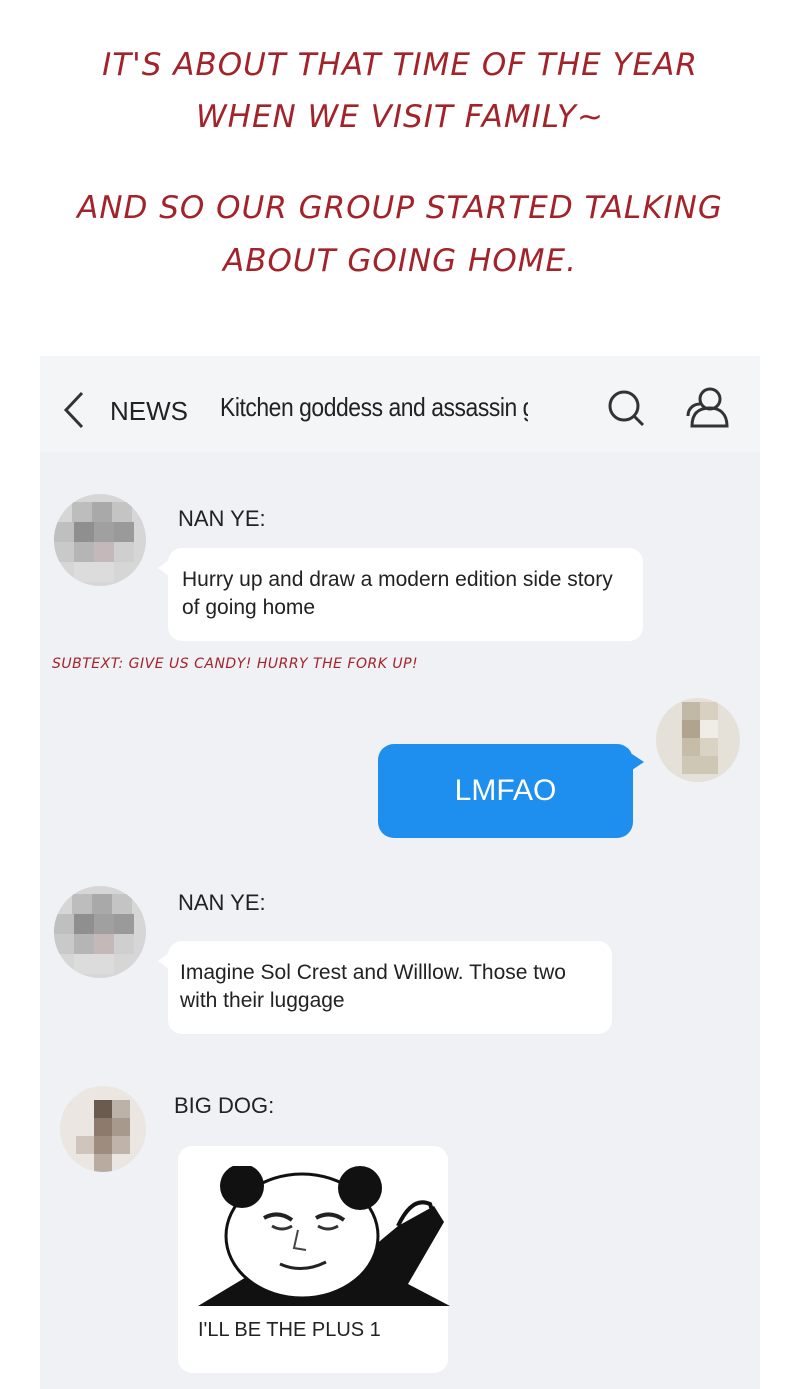 This screenshot has width=800, height=1389. Describe the element at coordinates (400, 208) in the screenshot. I see `caption-line-3: AND SO OUR GROUP STARTED TALKING` at that location.